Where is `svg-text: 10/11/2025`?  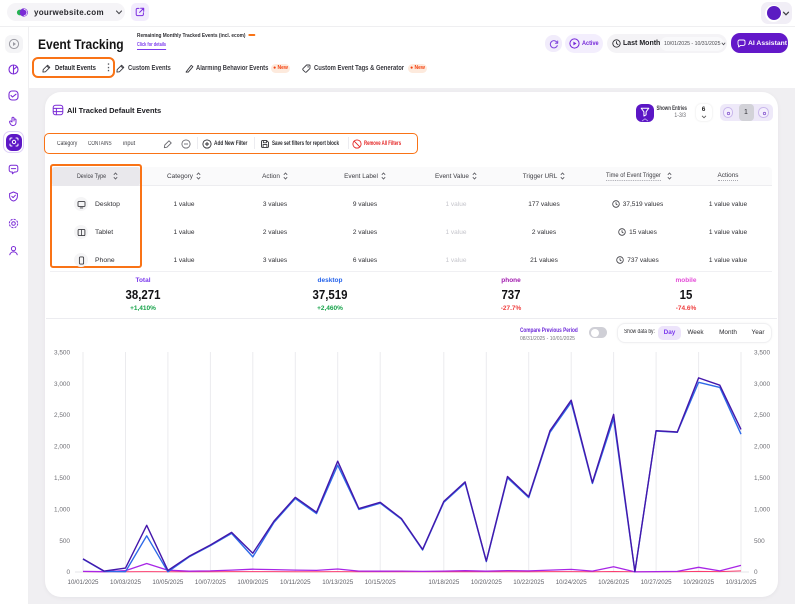
svg-text: 10/11/2025 is located at coordinates (295, 582).